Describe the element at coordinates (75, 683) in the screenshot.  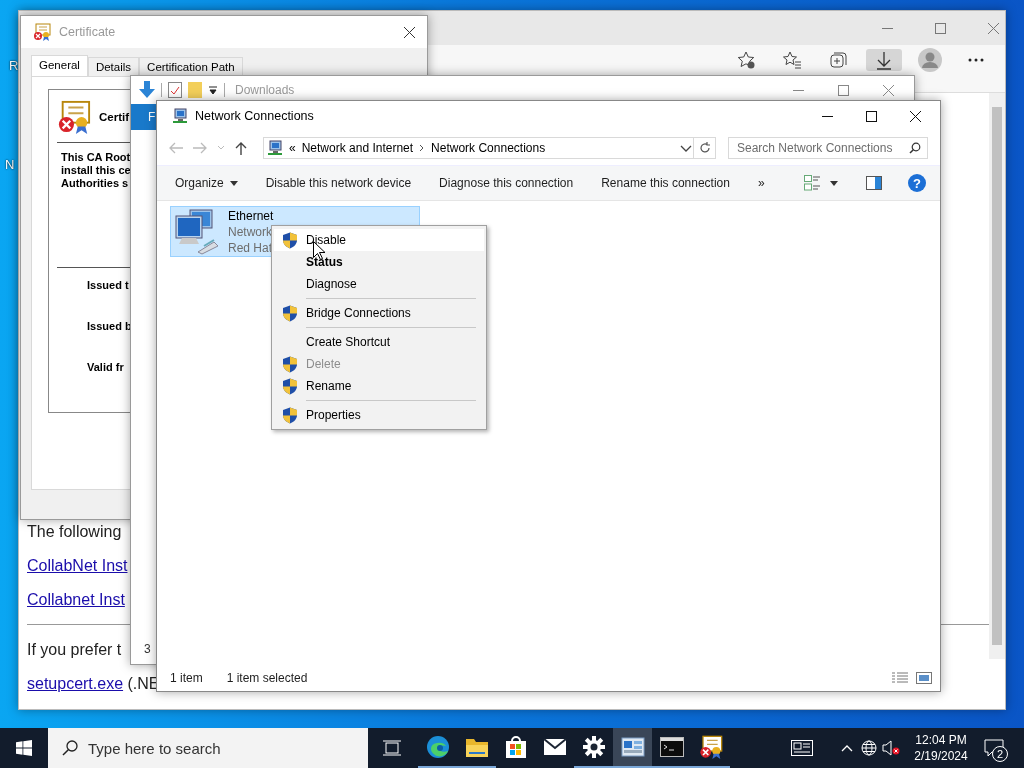
I see `file-link: setupcert.exe` at that location.